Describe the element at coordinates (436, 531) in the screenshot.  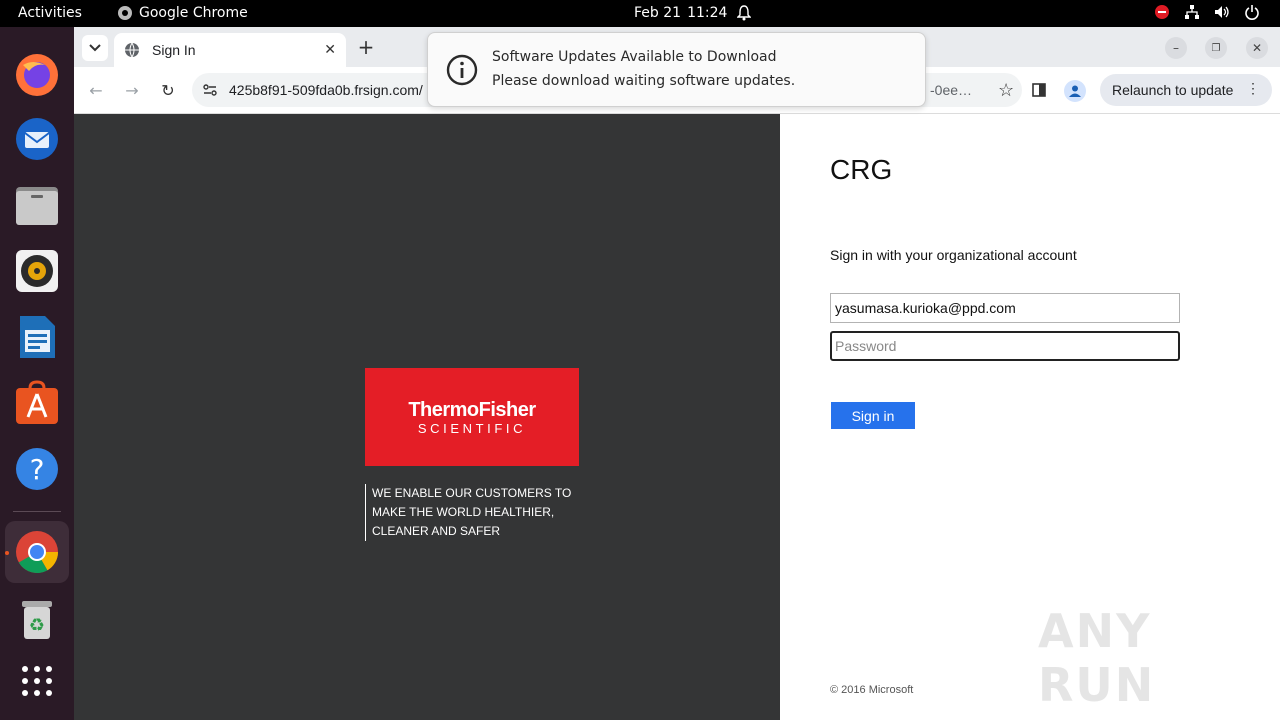
I see `tagline-line-3: CLEANER AND SAFER` at that location.